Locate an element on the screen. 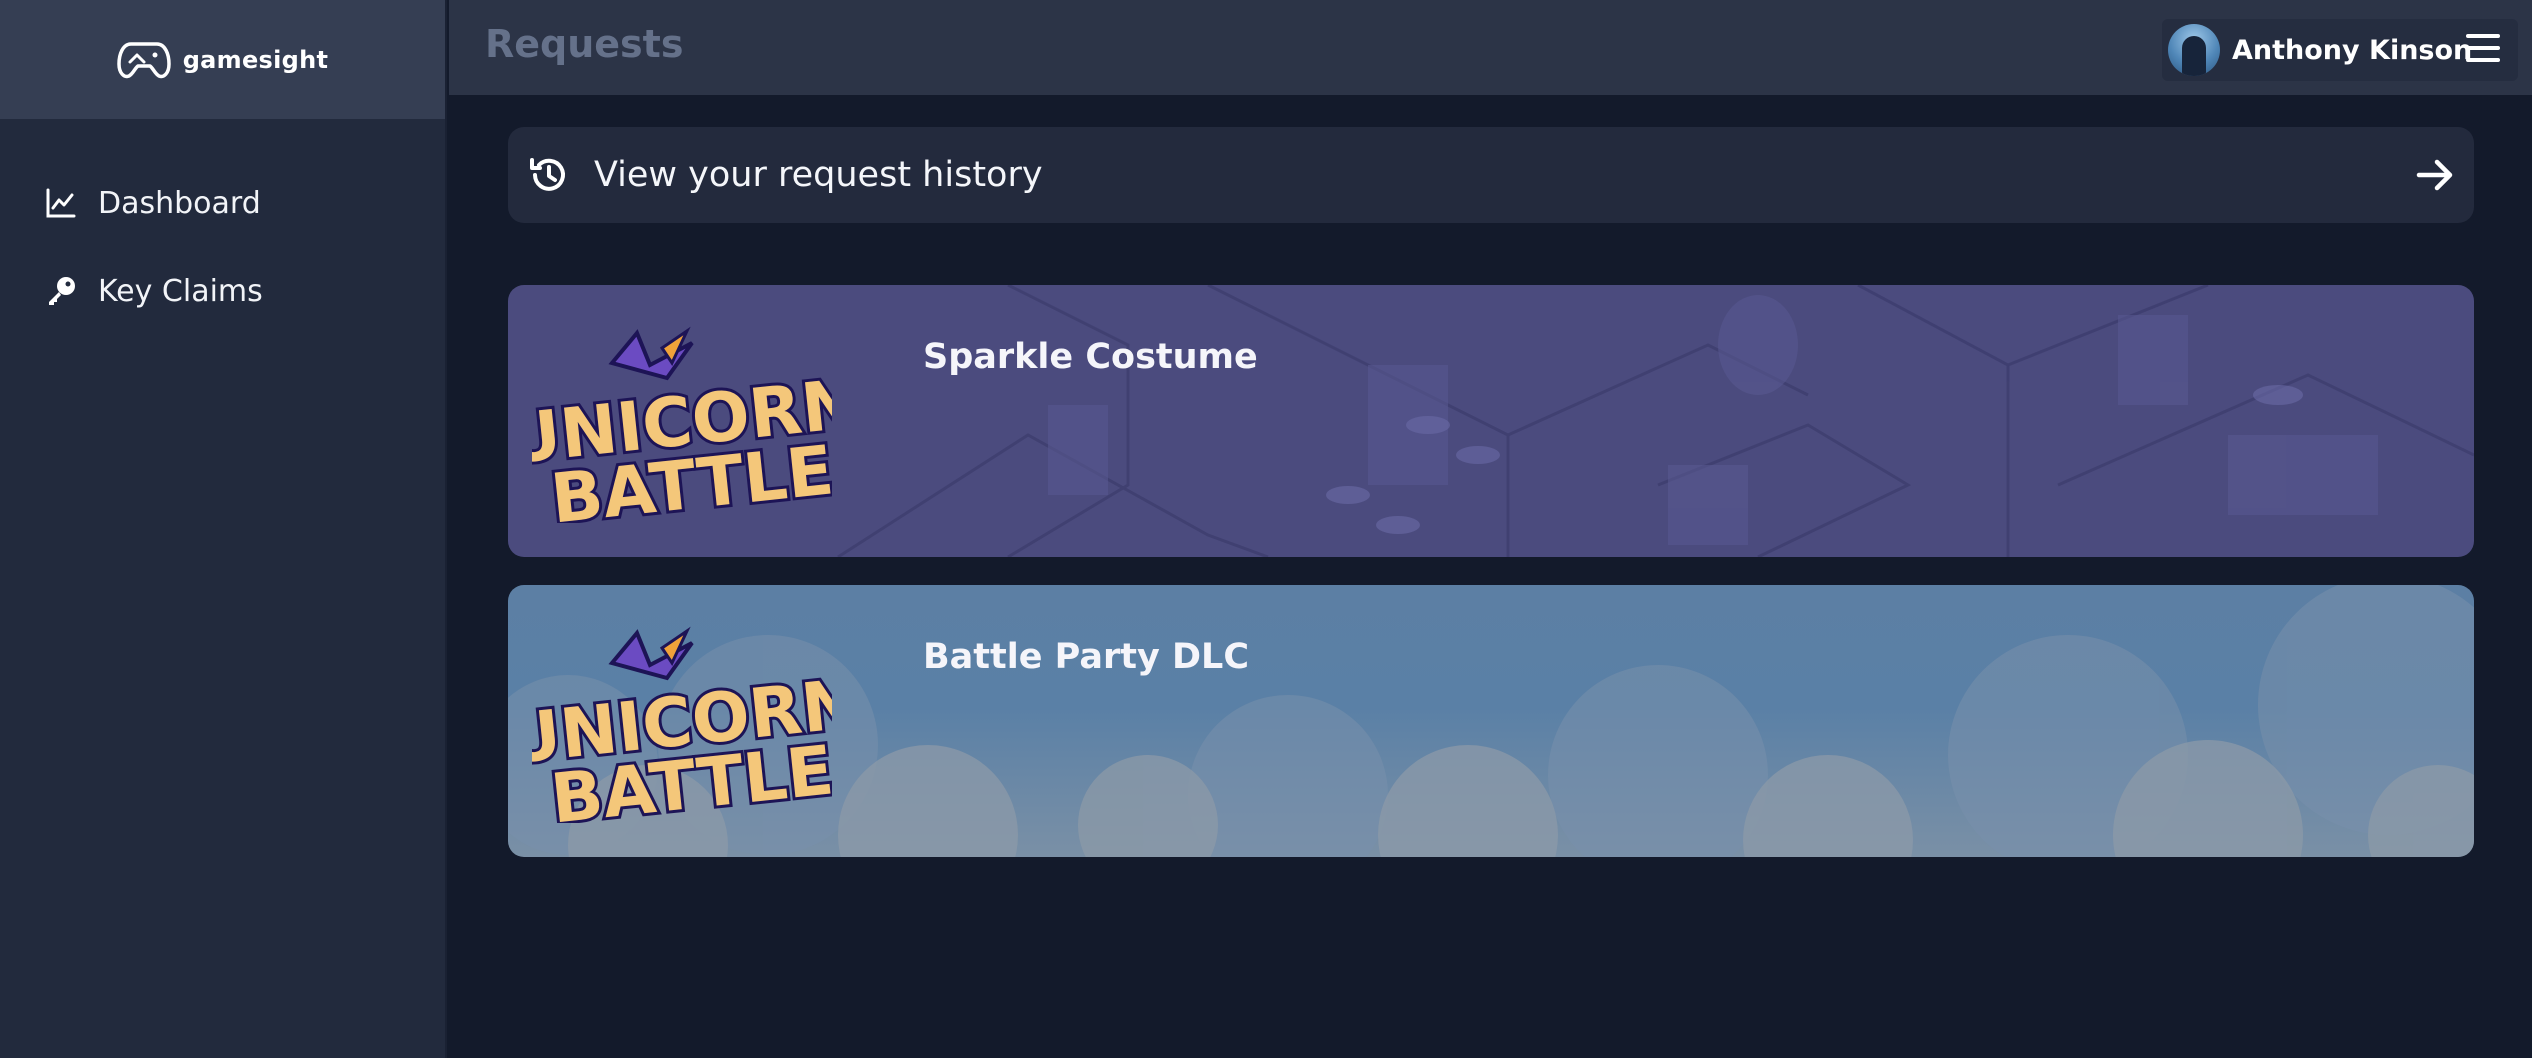  user-menu: Anthony Kinson is located at coordinates (2340, 50).